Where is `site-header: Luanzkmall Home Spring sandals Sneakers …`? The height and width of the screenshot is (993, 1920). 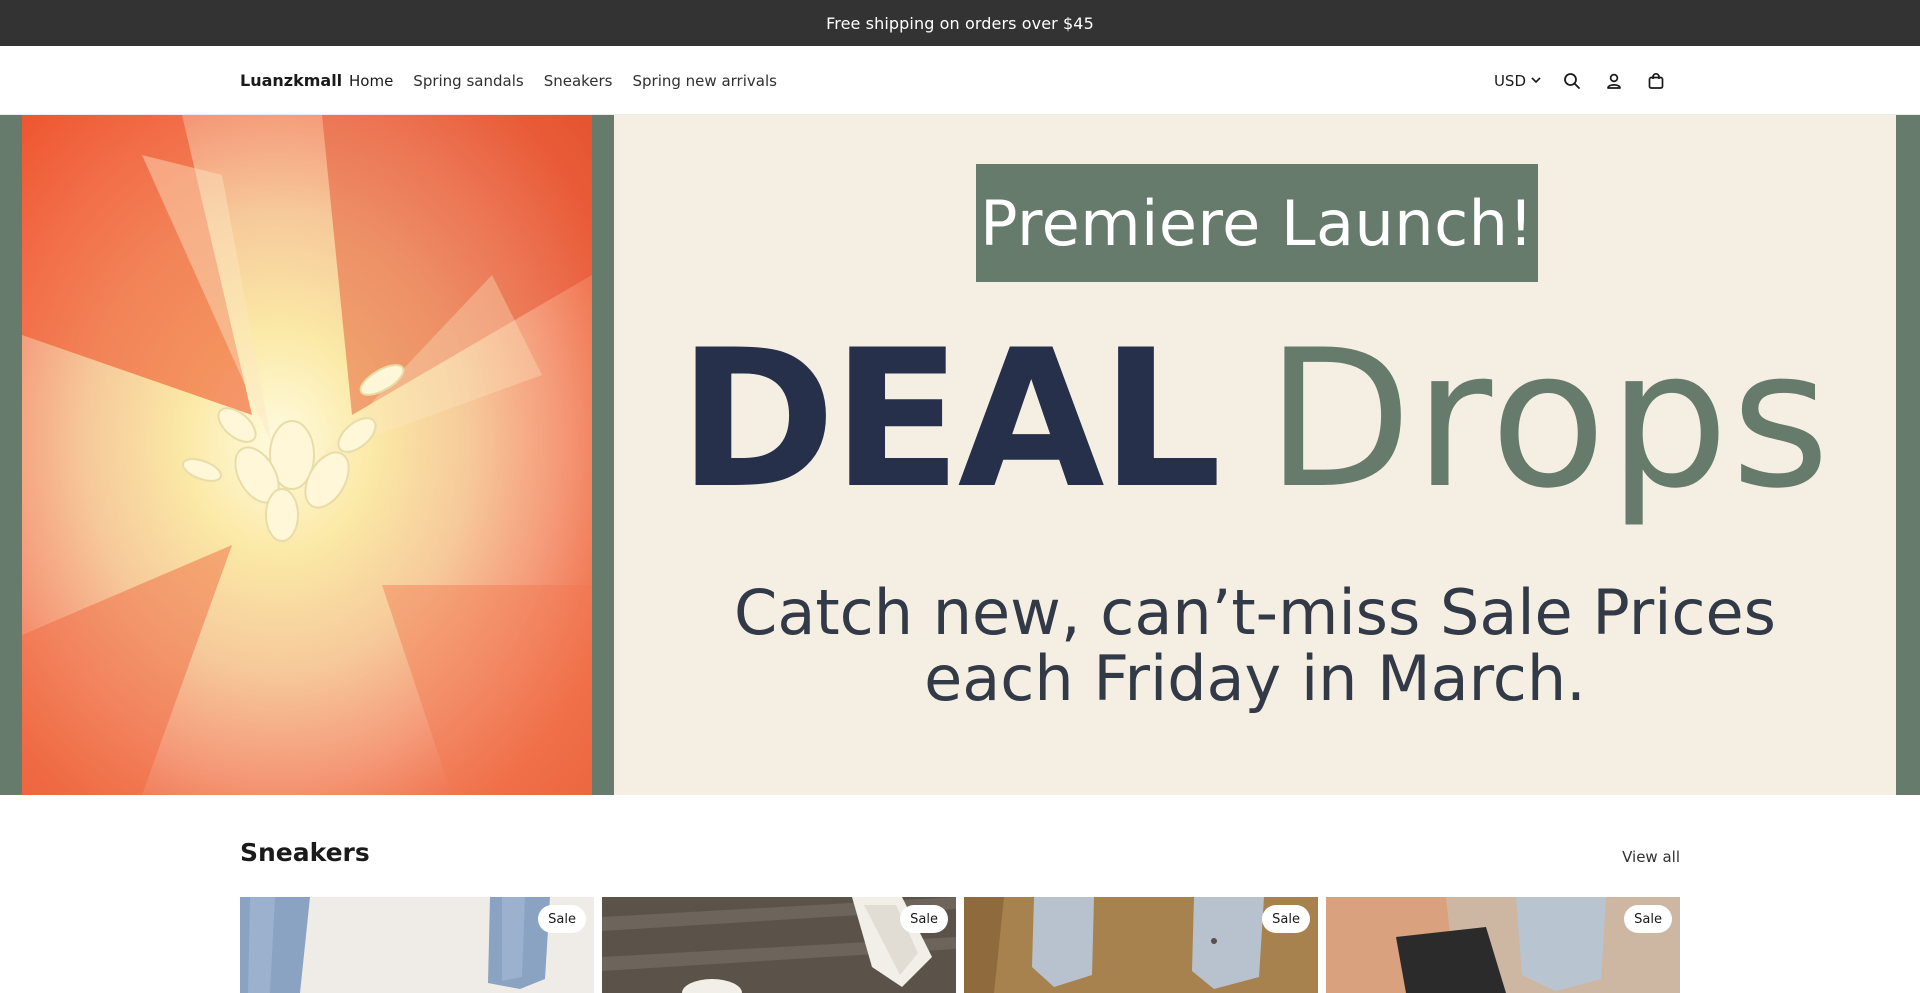 site-header: Luanzkmall Home Spring sandals Sneakers … is located at coordinates (960, 80).